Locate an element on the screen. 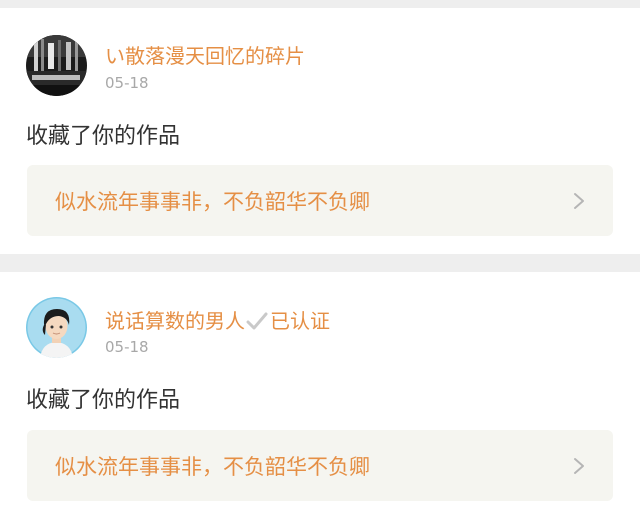 The height and width of the screenshot is (531, 640). username-link: い散落漫天回忆的碎片 is located at coordinates (205, 54).